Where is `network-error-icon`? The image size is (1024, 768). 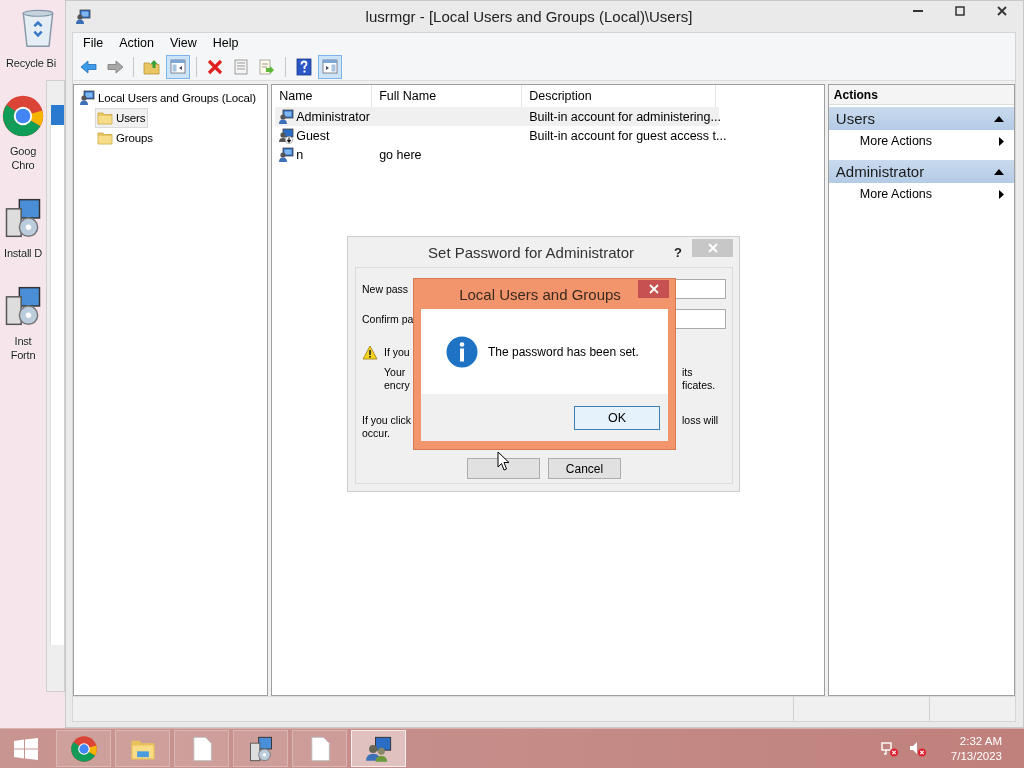 network-error-icon is located at coordinates (889, 748).